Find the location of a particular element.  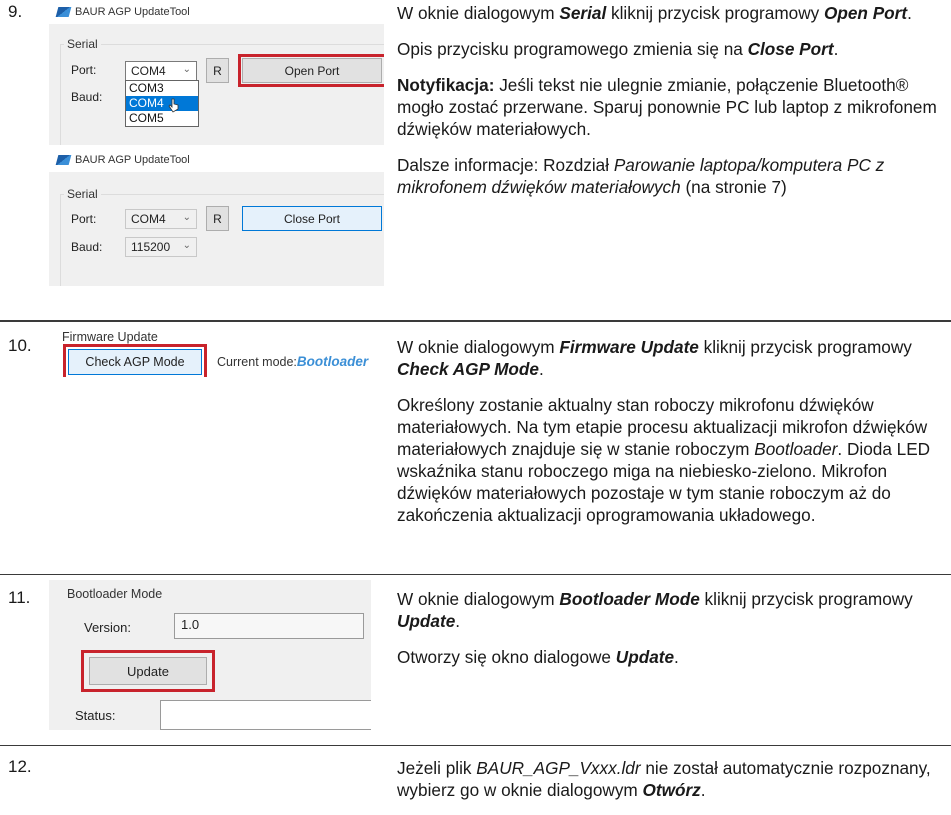

step-number: 9. is located at coordinates (15, 11).